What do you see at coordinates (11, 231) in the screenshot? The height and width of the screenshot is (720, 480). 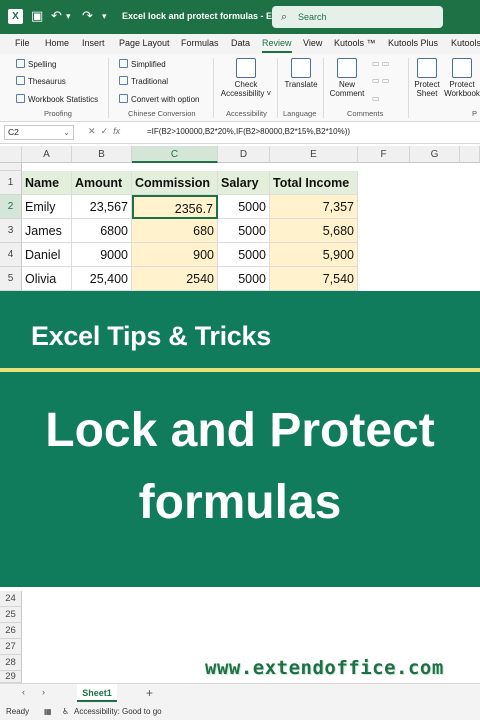 I see `row-header-3: 3` at bounding box center [11, 231].